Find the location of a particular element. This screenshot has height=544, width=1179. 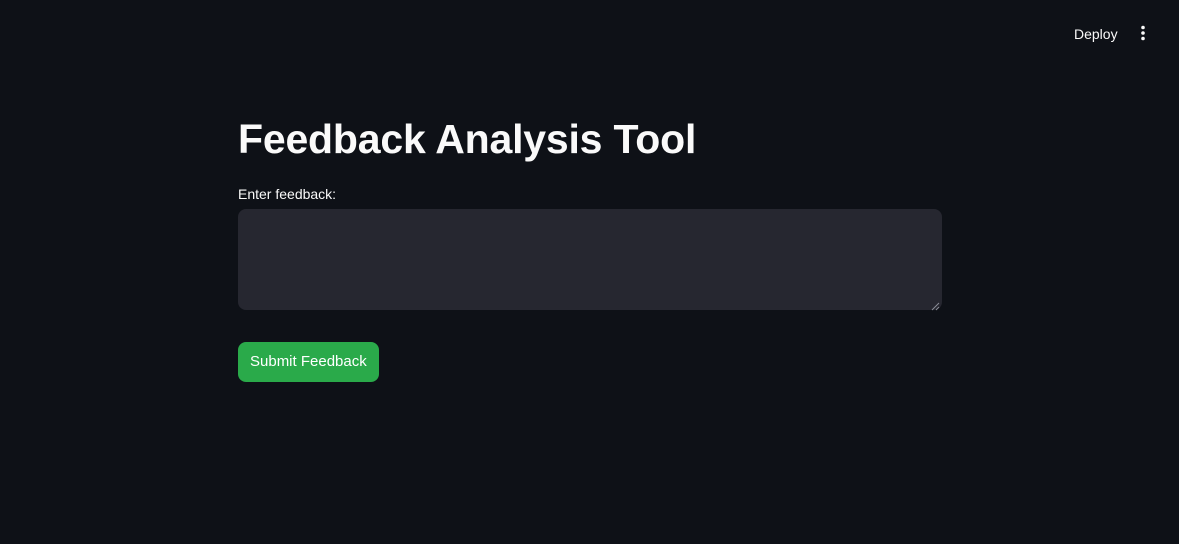

vertical-ellipsis-icon is located at coordinates (1143, 34).